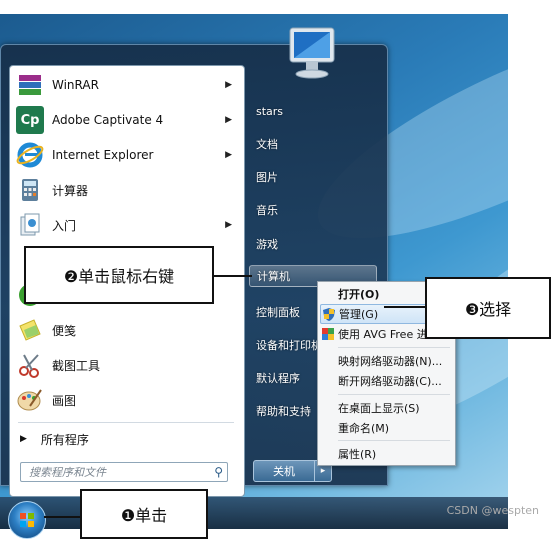  Describe the element at coordinates (76, 365) in the screenshot. I see `program-label: 截图工具` at that location.